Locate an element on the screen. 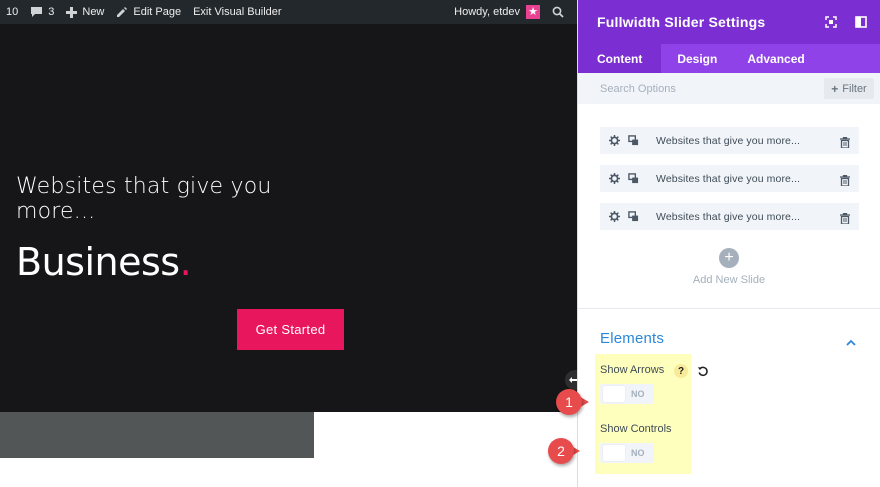  tab-design: Design is located at coordinates (697, 58).